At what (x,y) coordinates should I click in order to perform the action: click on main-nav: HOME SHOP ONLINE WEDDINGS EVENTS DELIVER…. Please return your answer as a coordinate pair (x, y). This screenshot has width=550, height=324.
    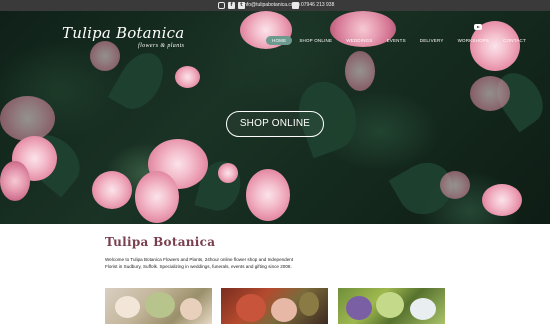
    Looking at the image, I should click on (399, 40).